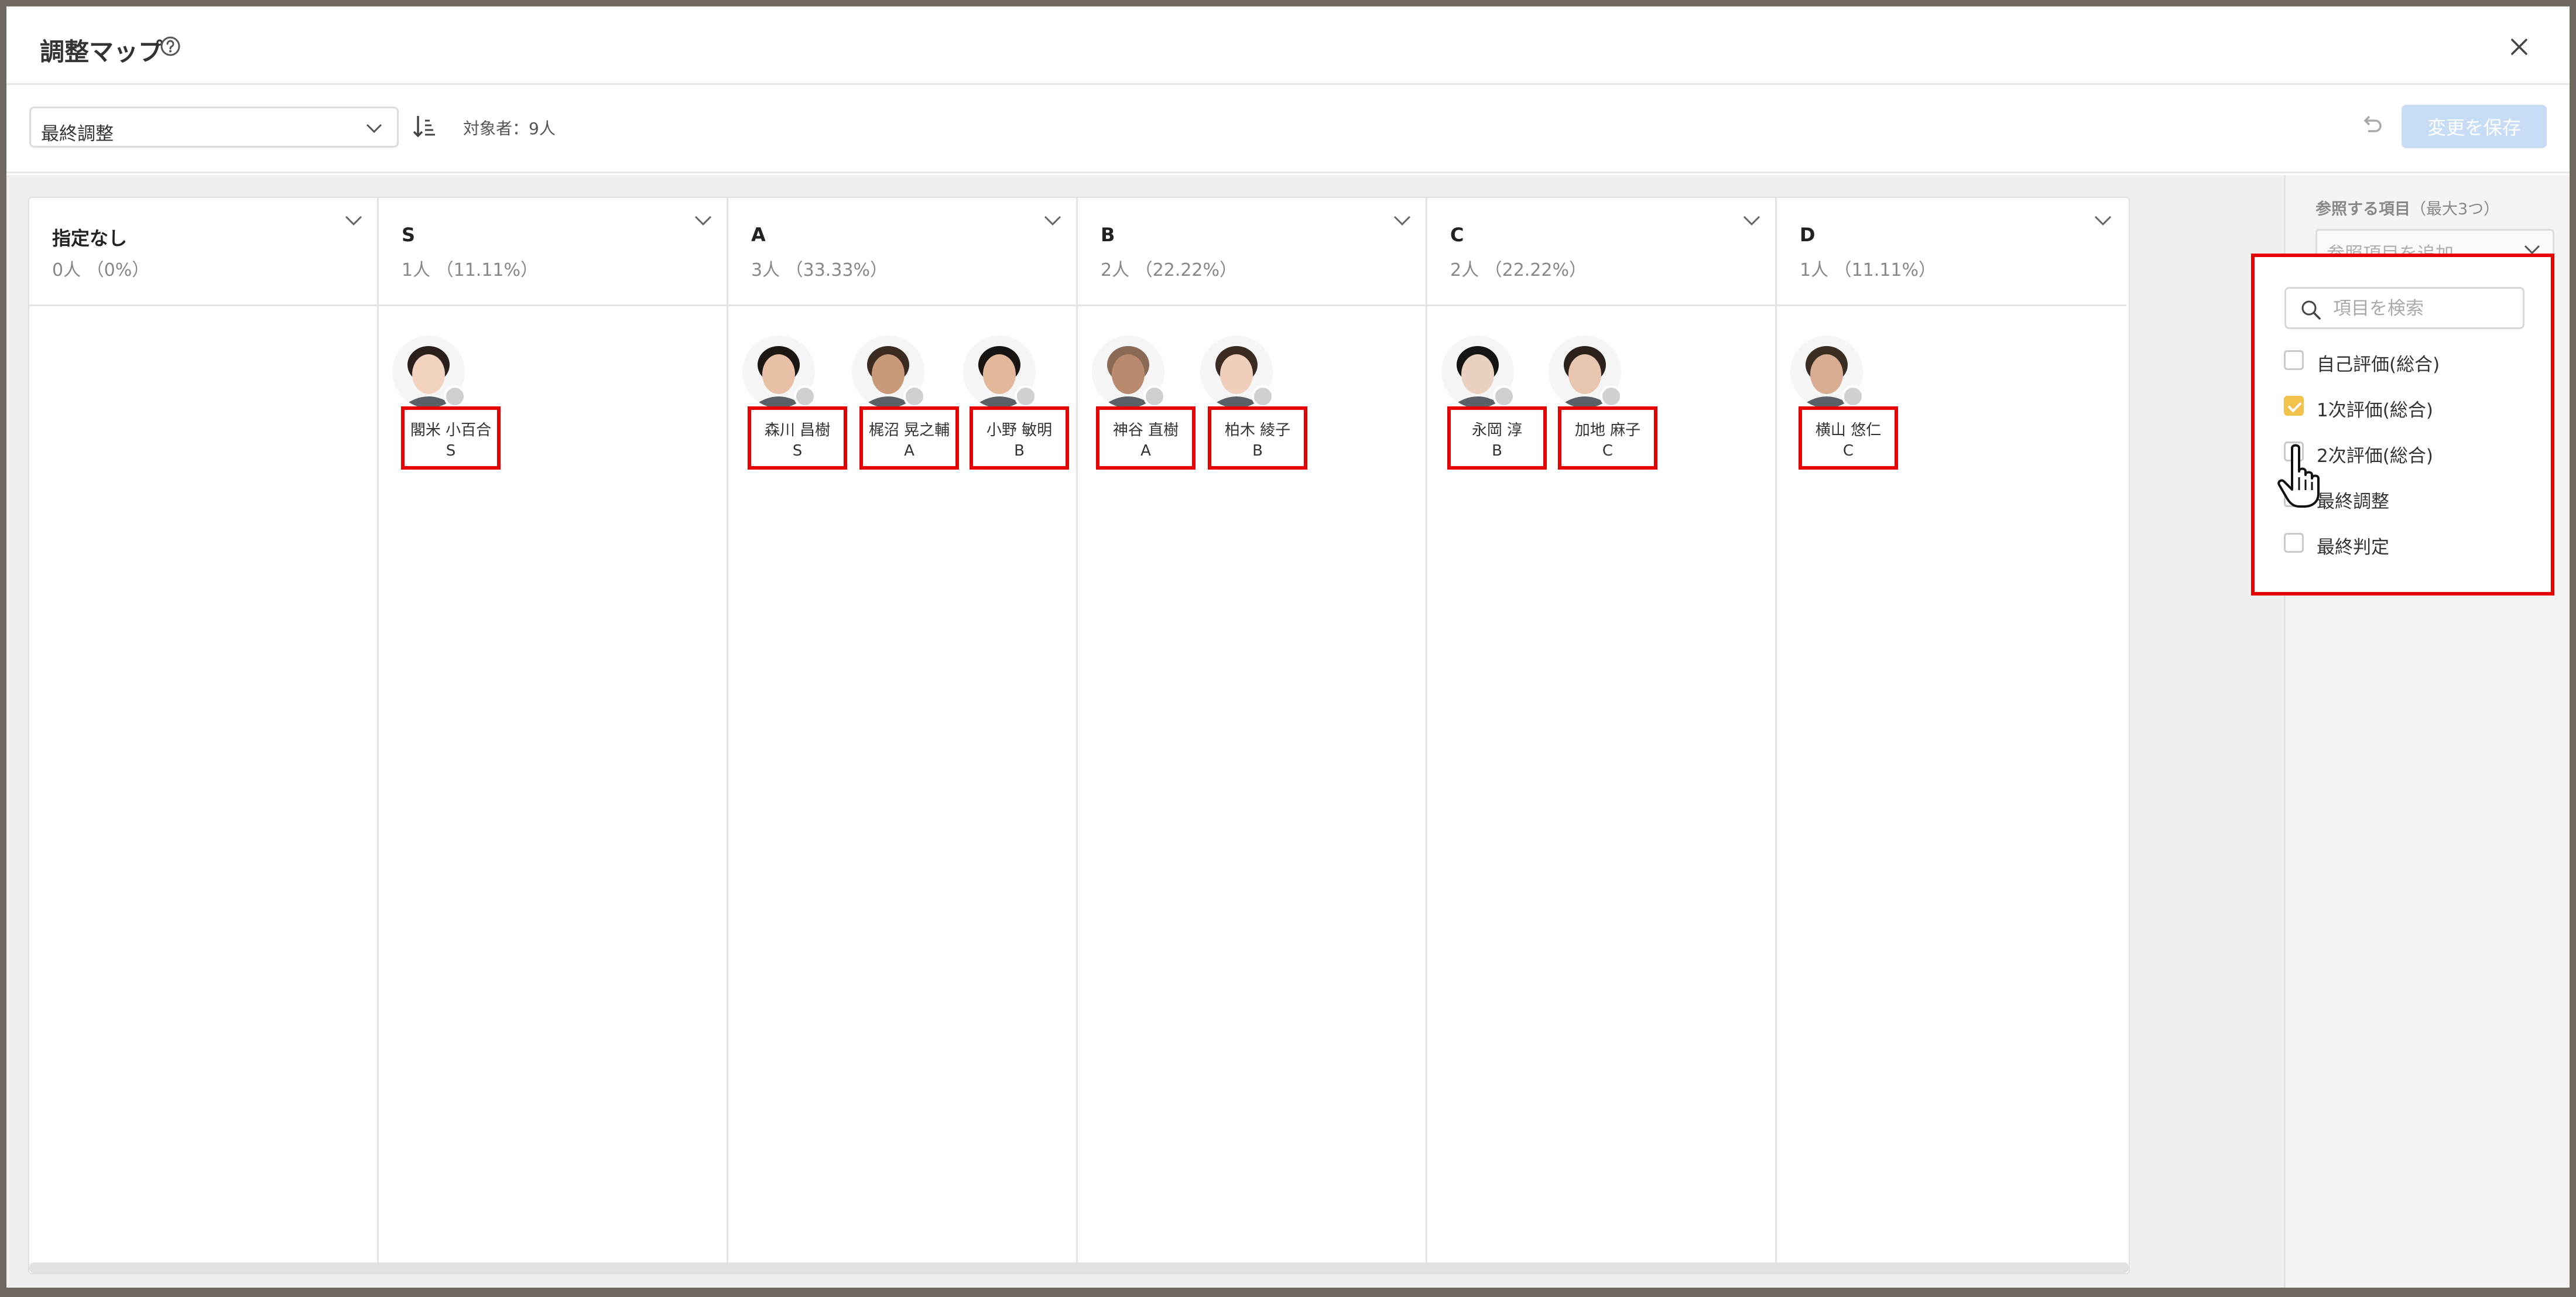 Image resolution: width=2576 pixels, height=1297 pixels. I want to click on undo-icon, so click(2372, 126).